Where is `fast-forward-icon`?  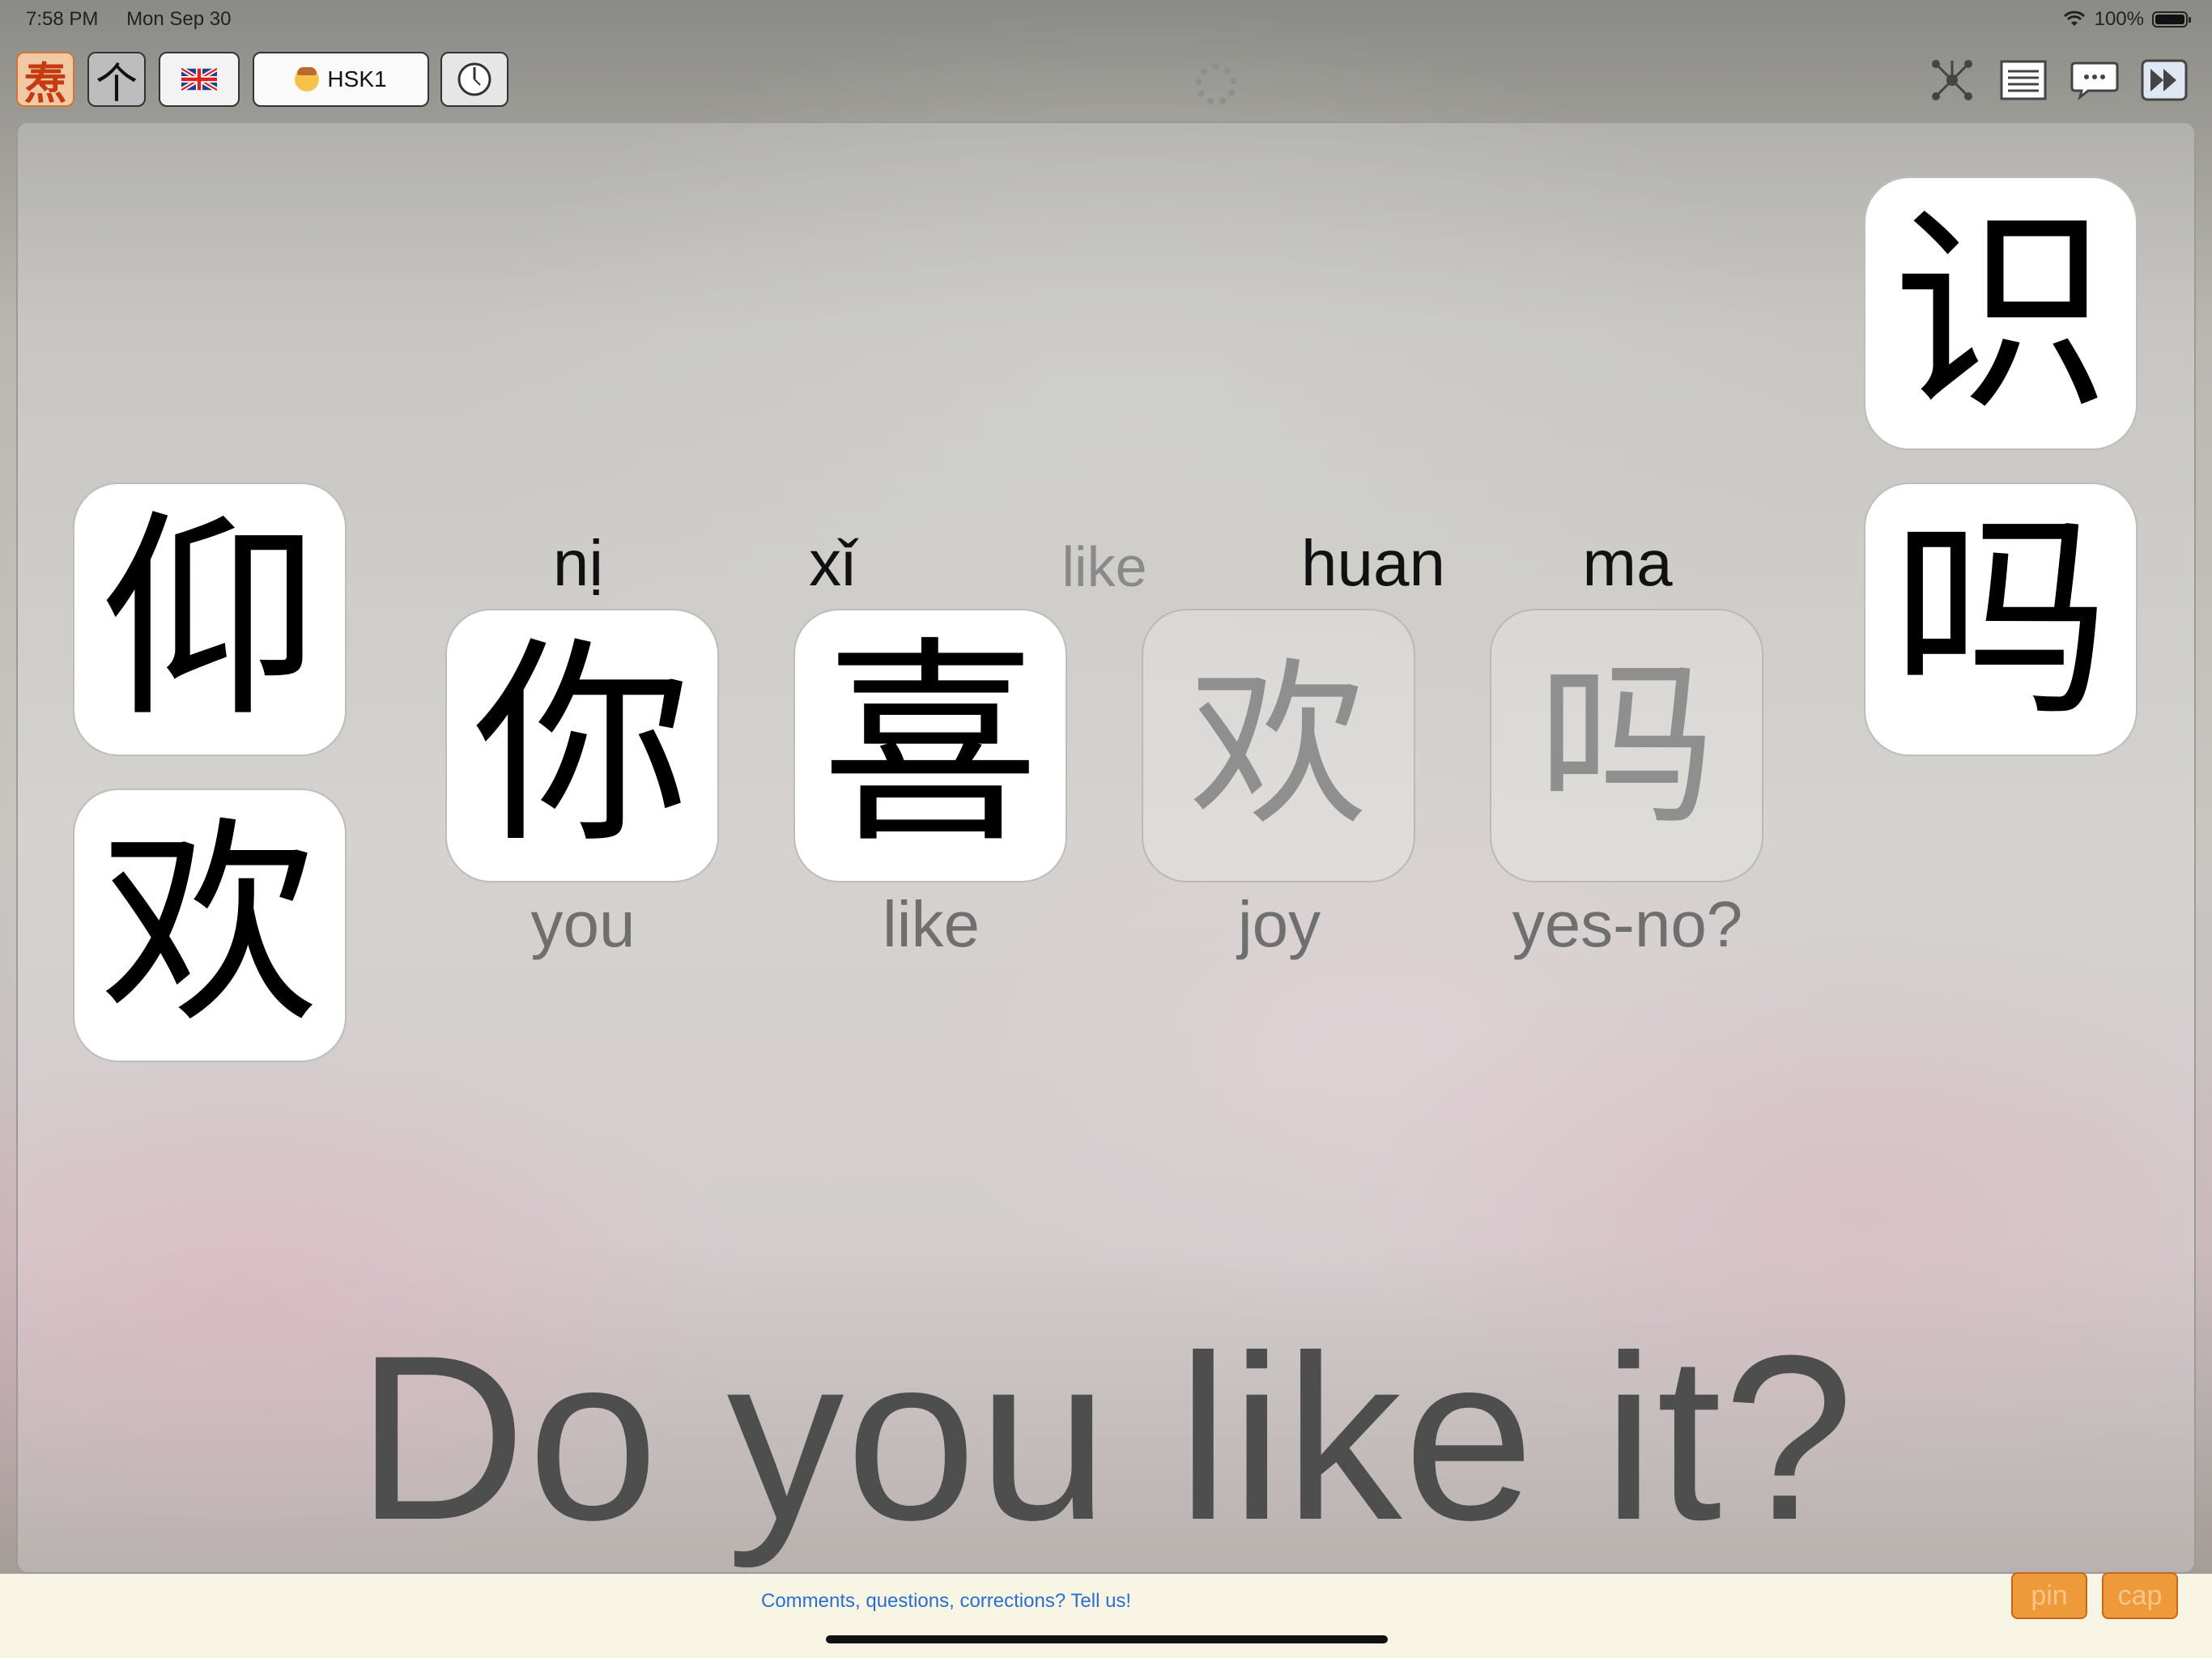 fast-forward-icon is located at coordinates (2165, 80).